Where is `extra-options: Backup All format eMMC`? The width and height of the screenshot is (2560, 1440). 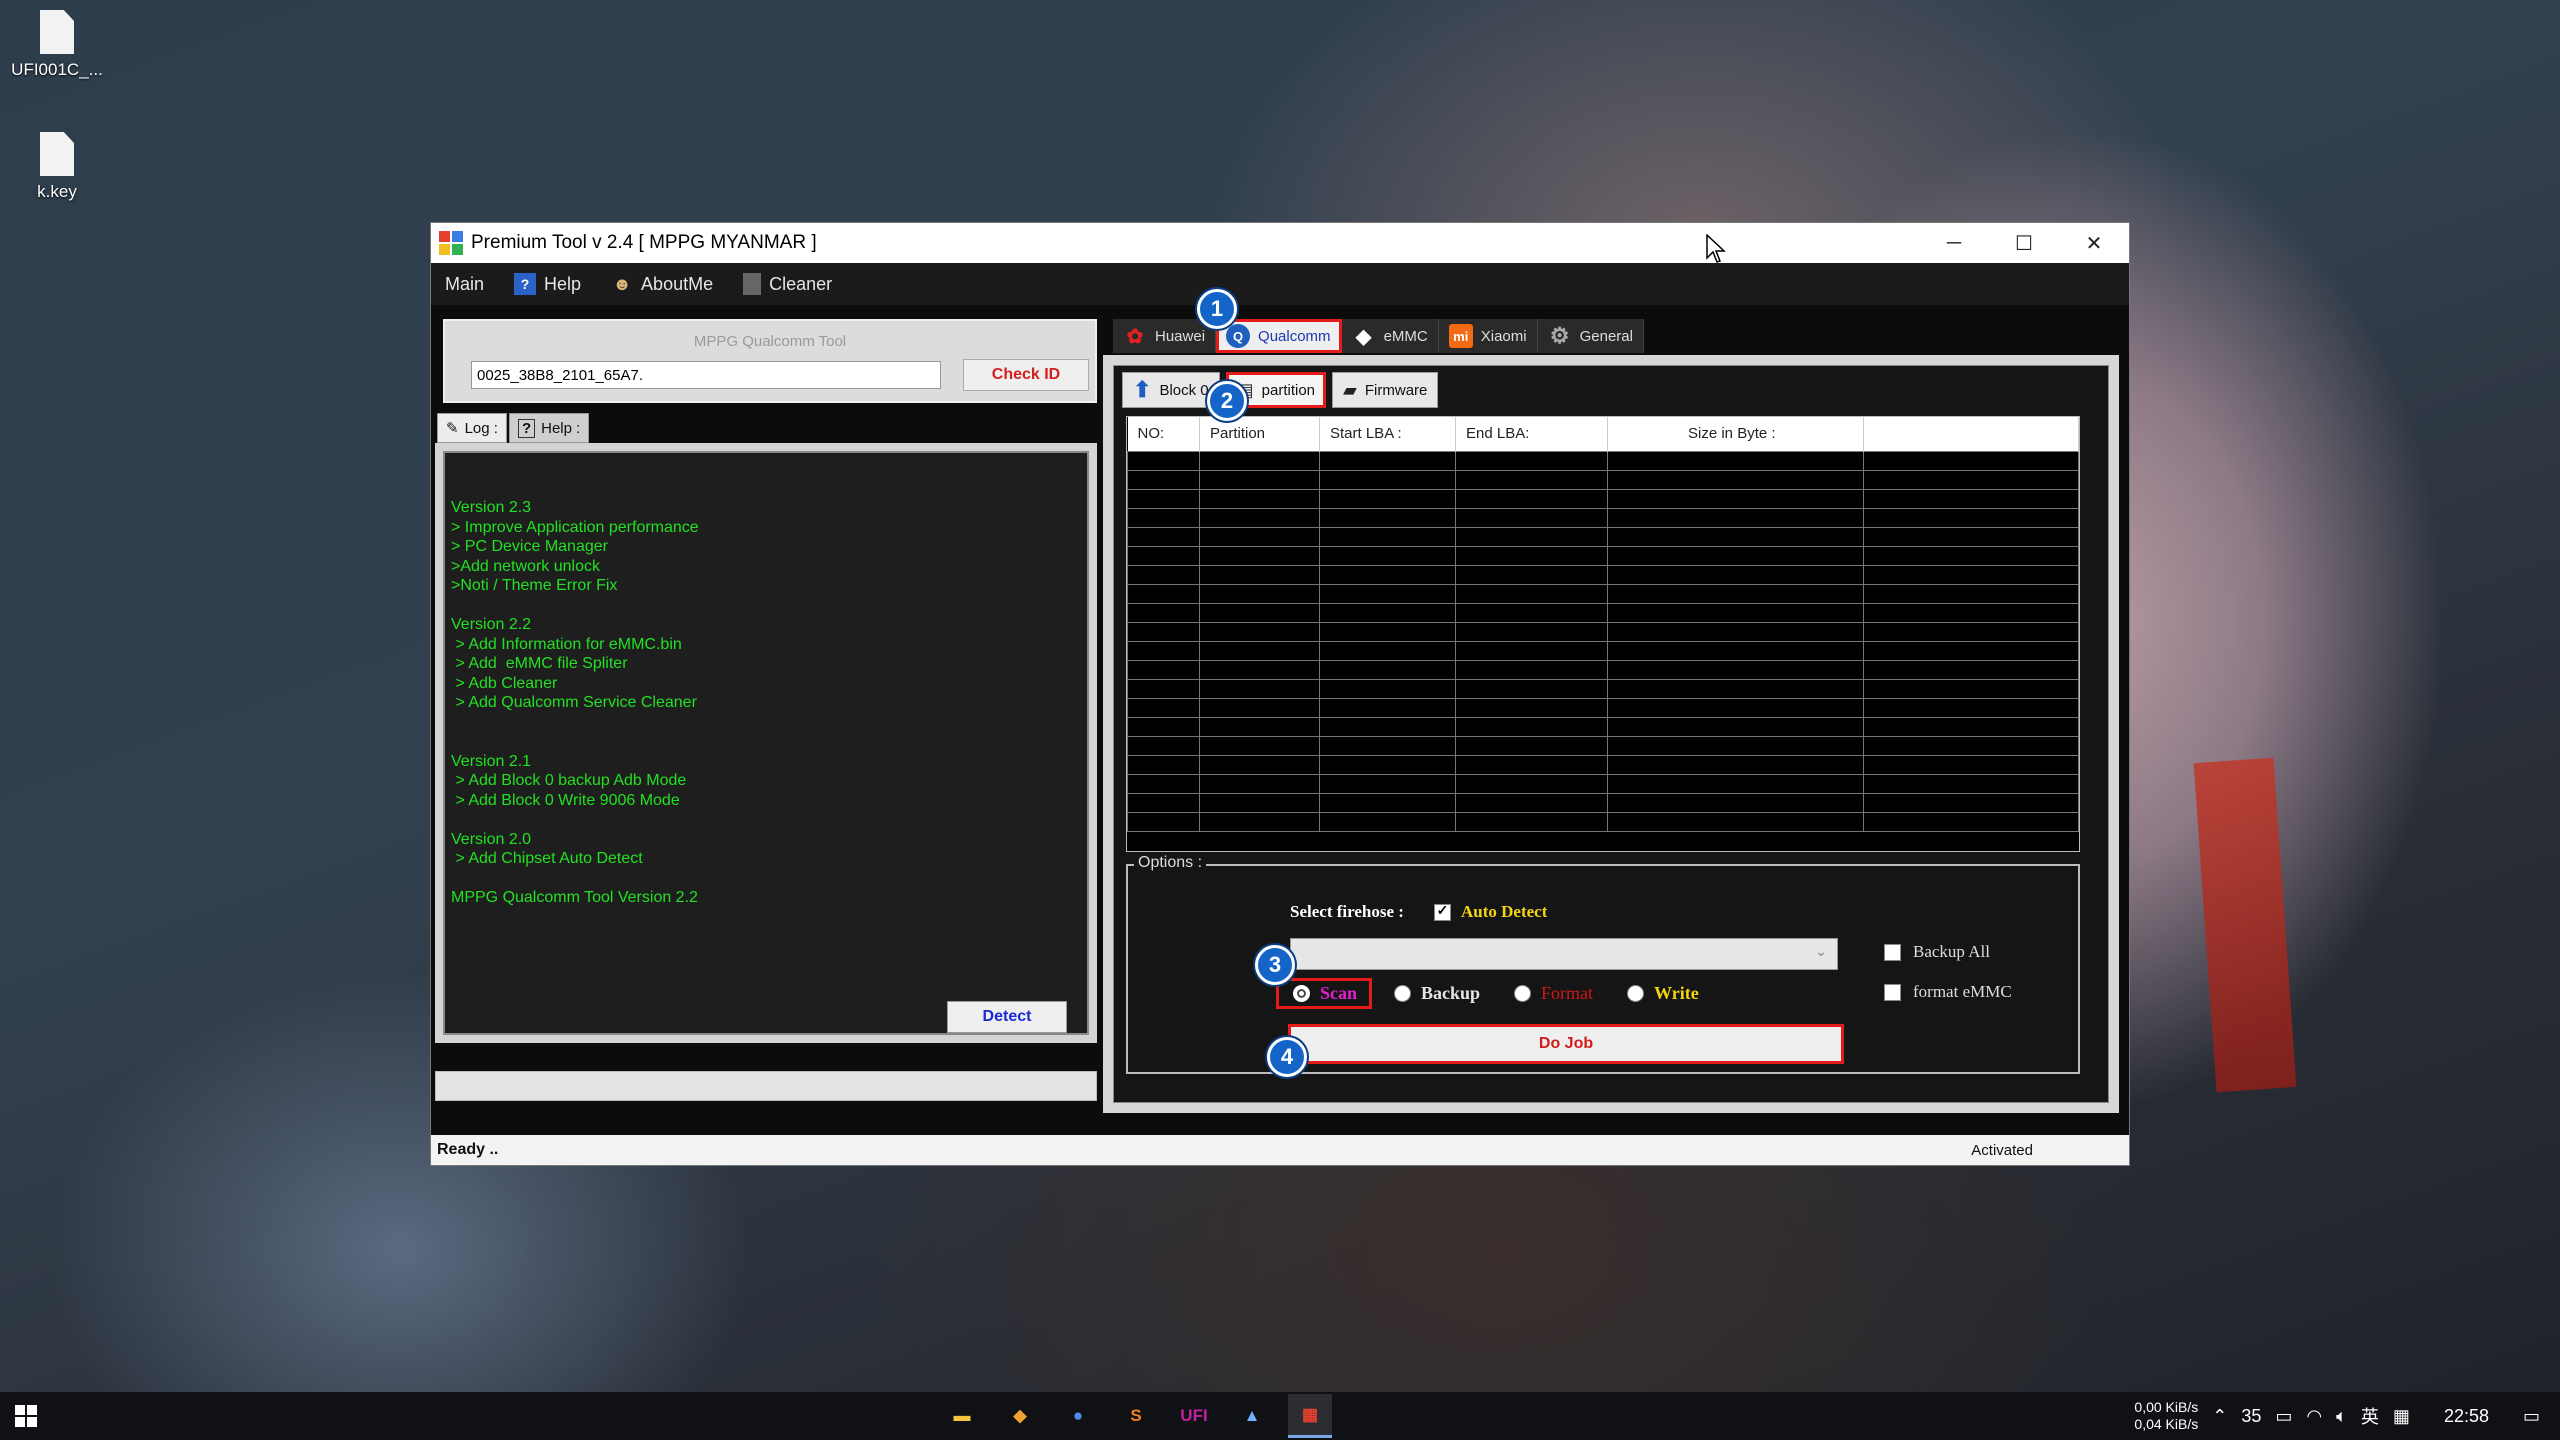
extra-options: Backup All format eMMC is located at coordinates (1948, 972).